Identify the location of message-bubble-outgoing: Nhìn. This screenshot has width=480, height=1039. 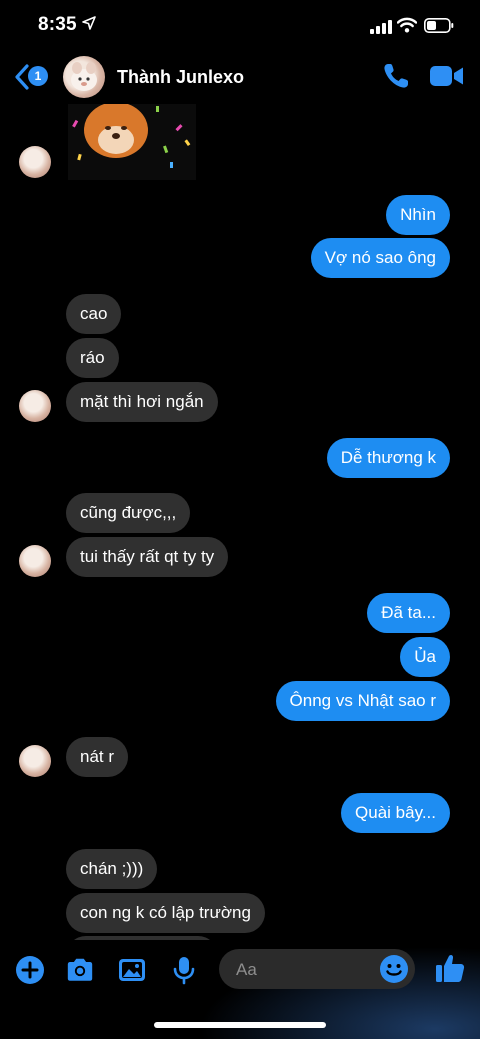
(418, 215).